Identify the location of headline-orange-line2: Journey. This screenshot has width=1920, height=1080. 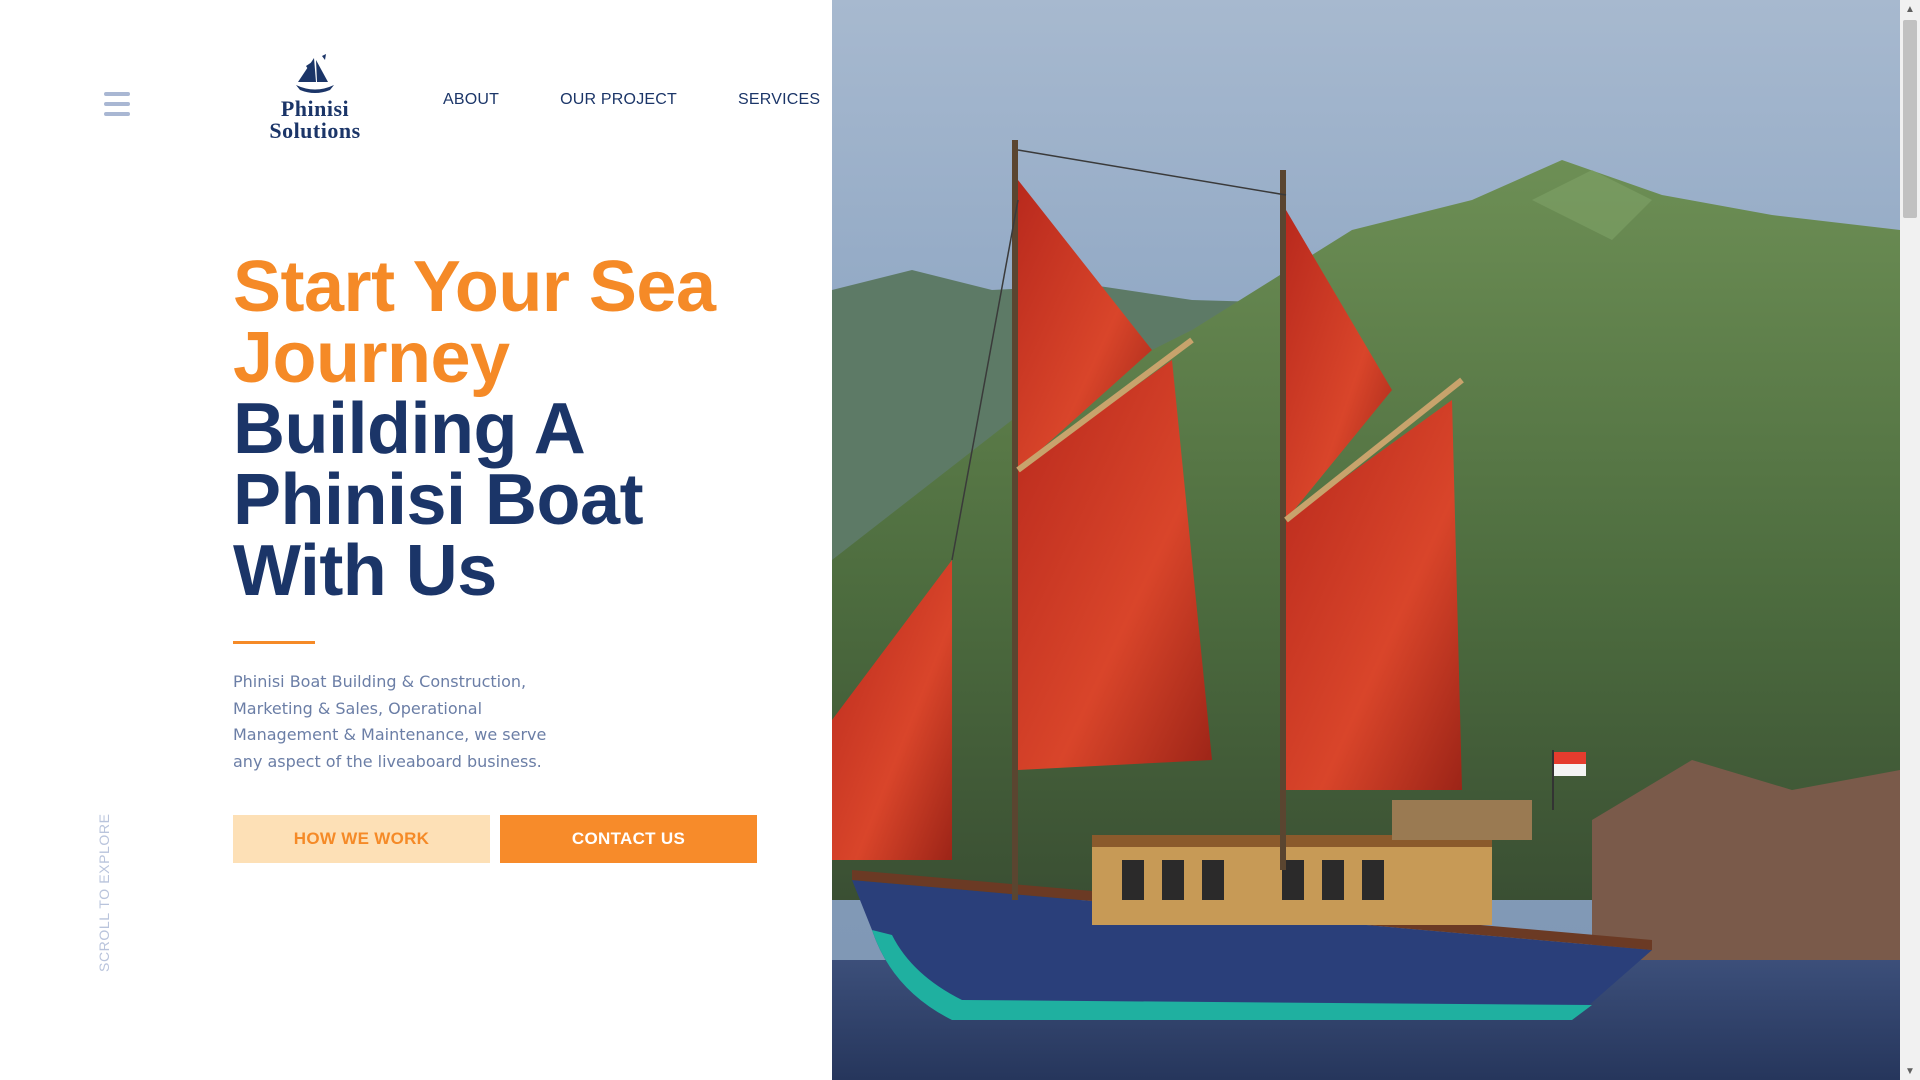
(371, 358).